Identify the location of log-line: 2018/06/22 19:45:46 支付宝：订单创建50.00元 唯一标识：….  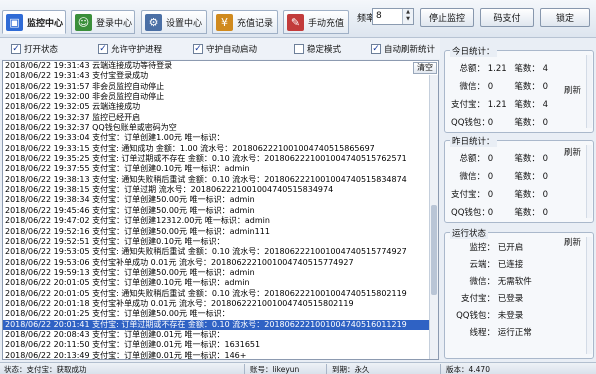
(220, 211).